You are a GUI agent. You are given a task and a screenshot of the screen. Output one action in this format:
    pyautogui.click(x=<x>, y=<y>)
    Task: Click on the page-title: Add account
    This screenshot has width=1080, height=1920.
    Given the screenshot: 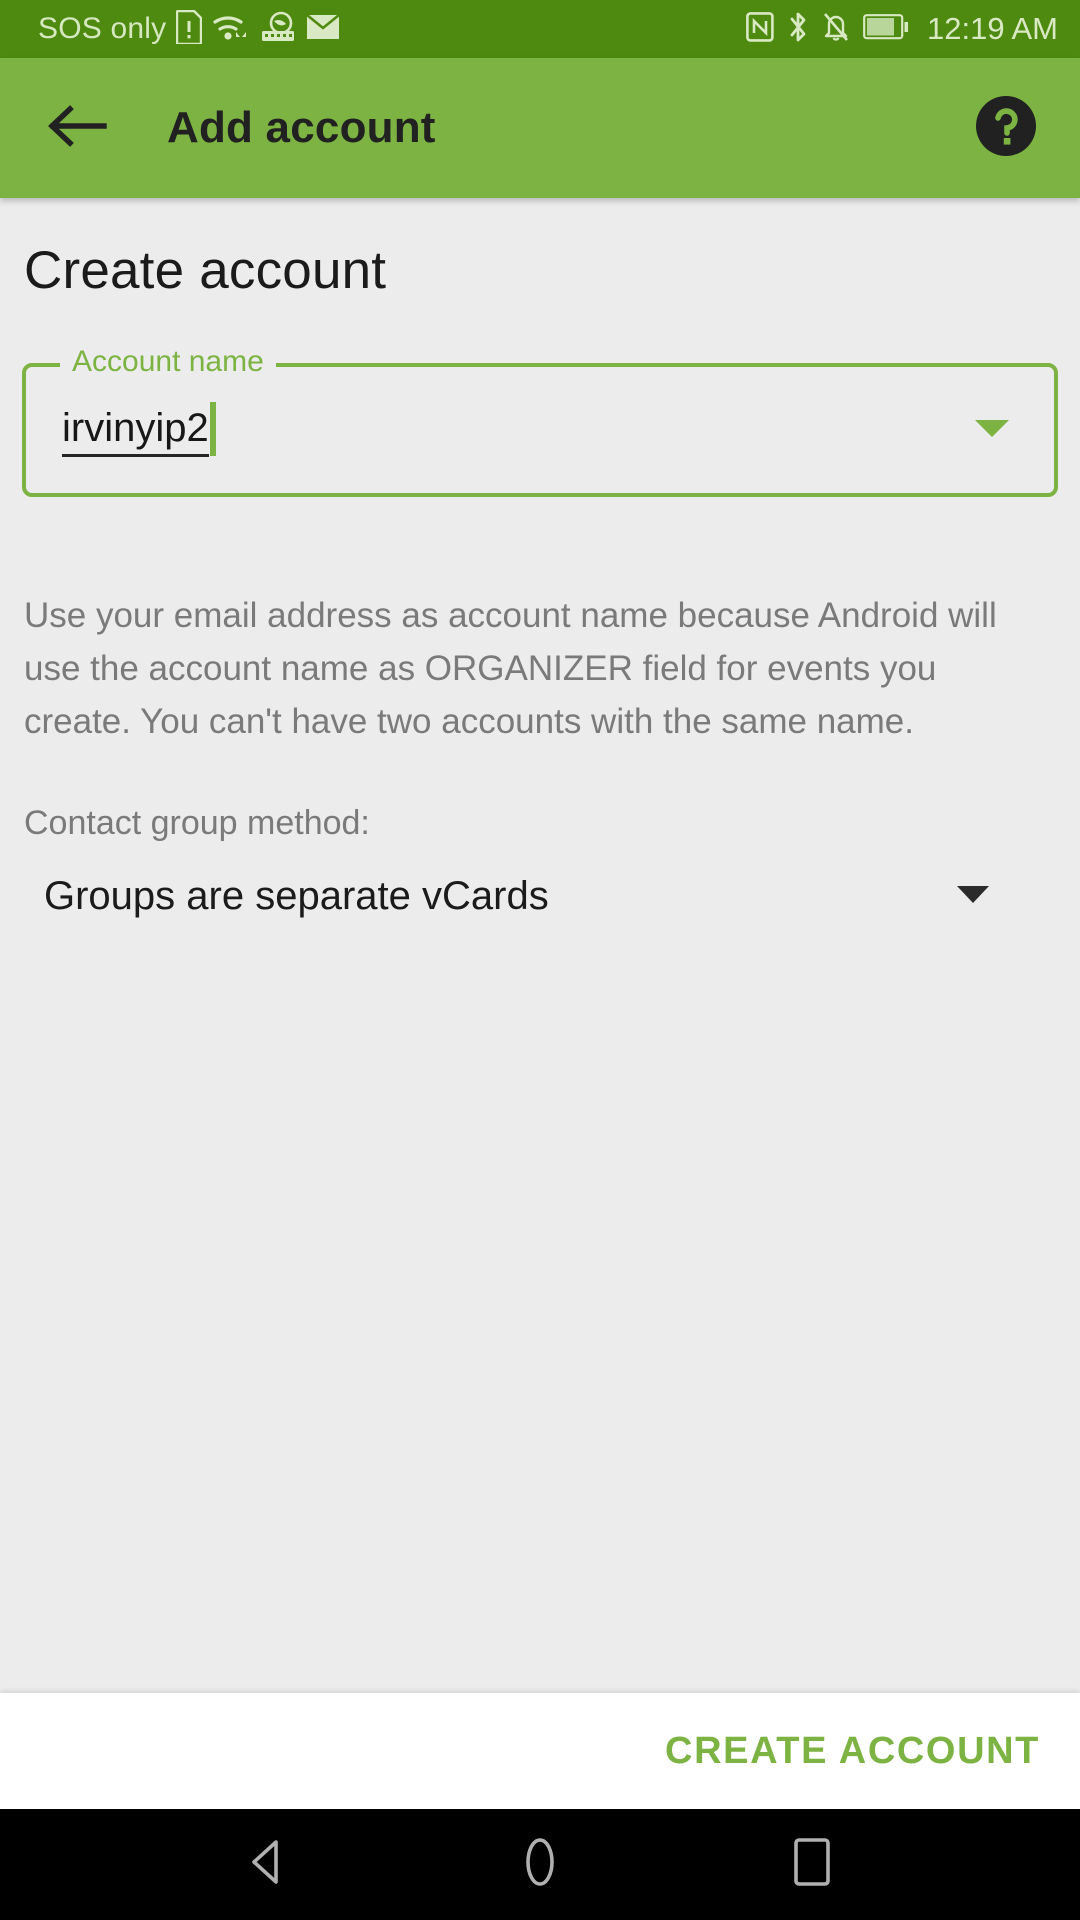 What is the action you would take?
    pyautogui.click(x=301, y=127)
    